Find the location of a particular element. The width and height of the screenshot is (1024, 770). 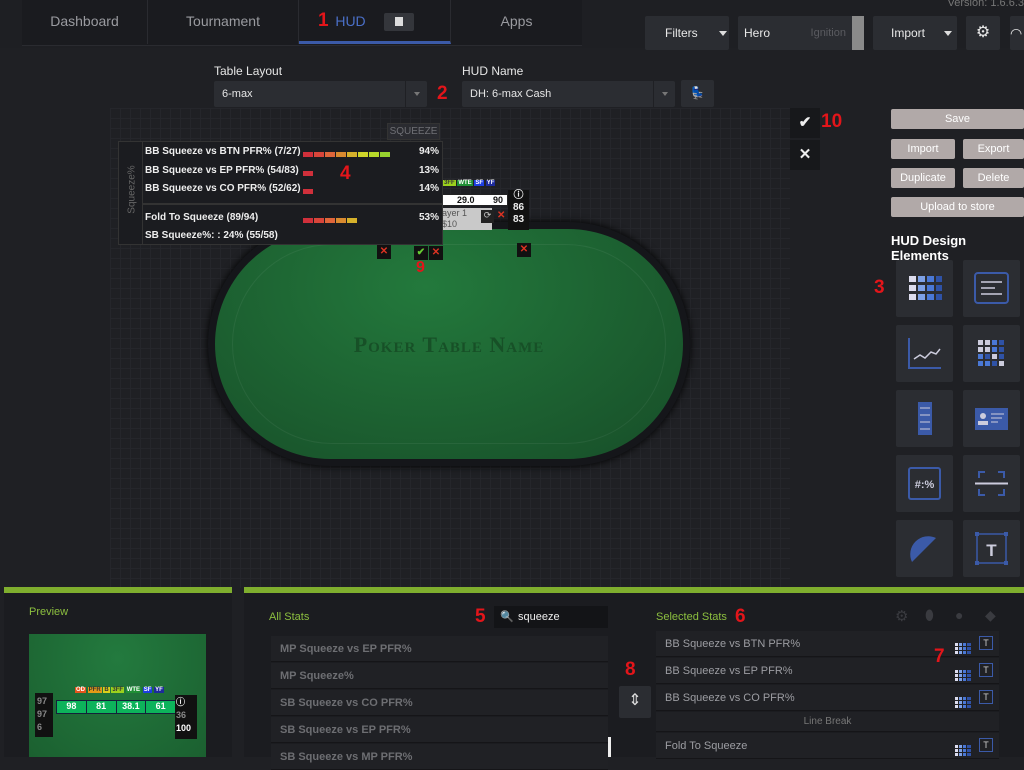

stop-button is located at coordinates (398, 22).